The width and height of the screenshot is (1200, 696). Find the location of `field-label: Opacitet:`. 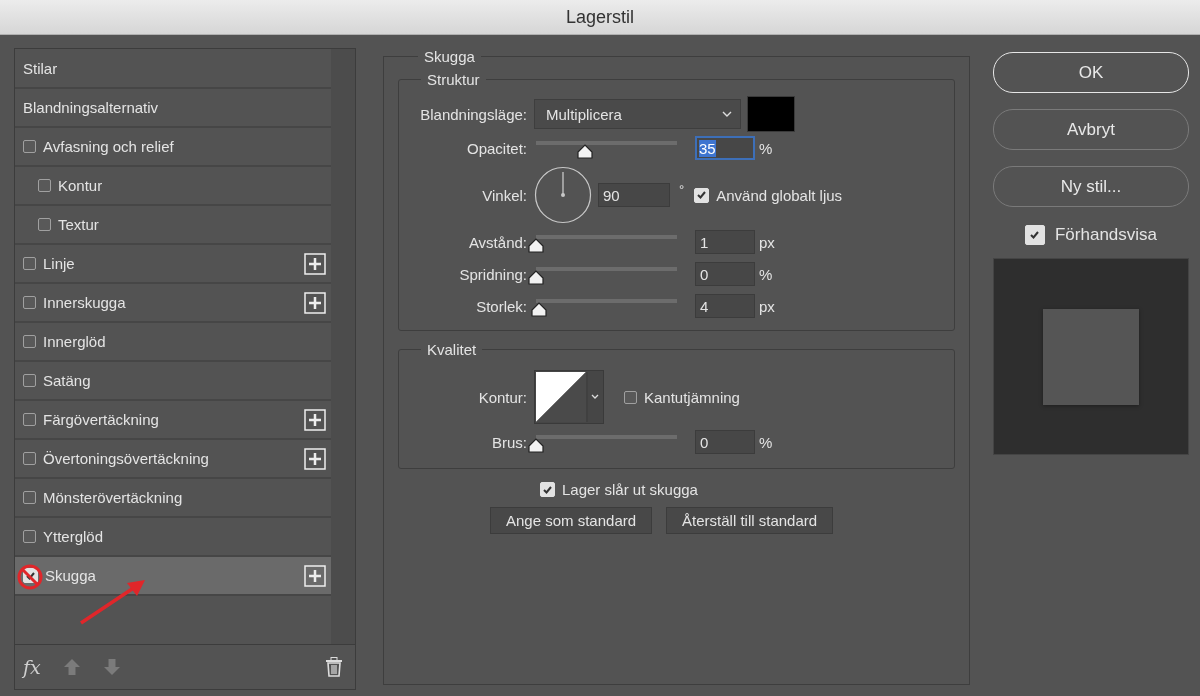

field-label: Opacitet: is located at coordinates (496, 148).